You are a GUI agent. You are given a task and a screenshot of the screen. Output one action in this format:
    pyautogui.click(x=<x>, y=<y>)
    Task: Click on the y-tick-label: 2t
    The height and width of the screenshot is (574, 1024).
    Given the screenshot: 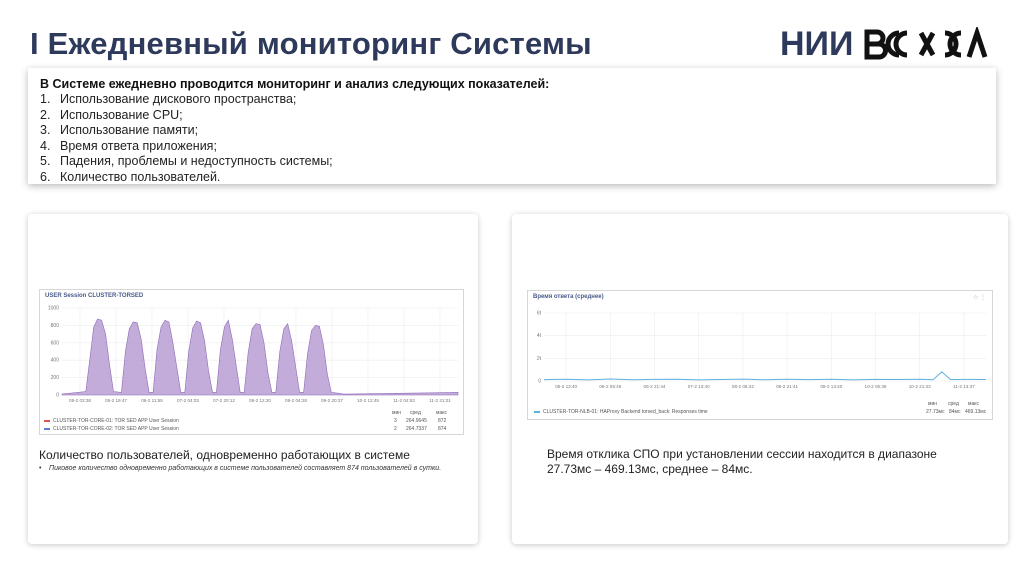 What is the action you would take?
    pyautogui.click(x=539, y=359)
    